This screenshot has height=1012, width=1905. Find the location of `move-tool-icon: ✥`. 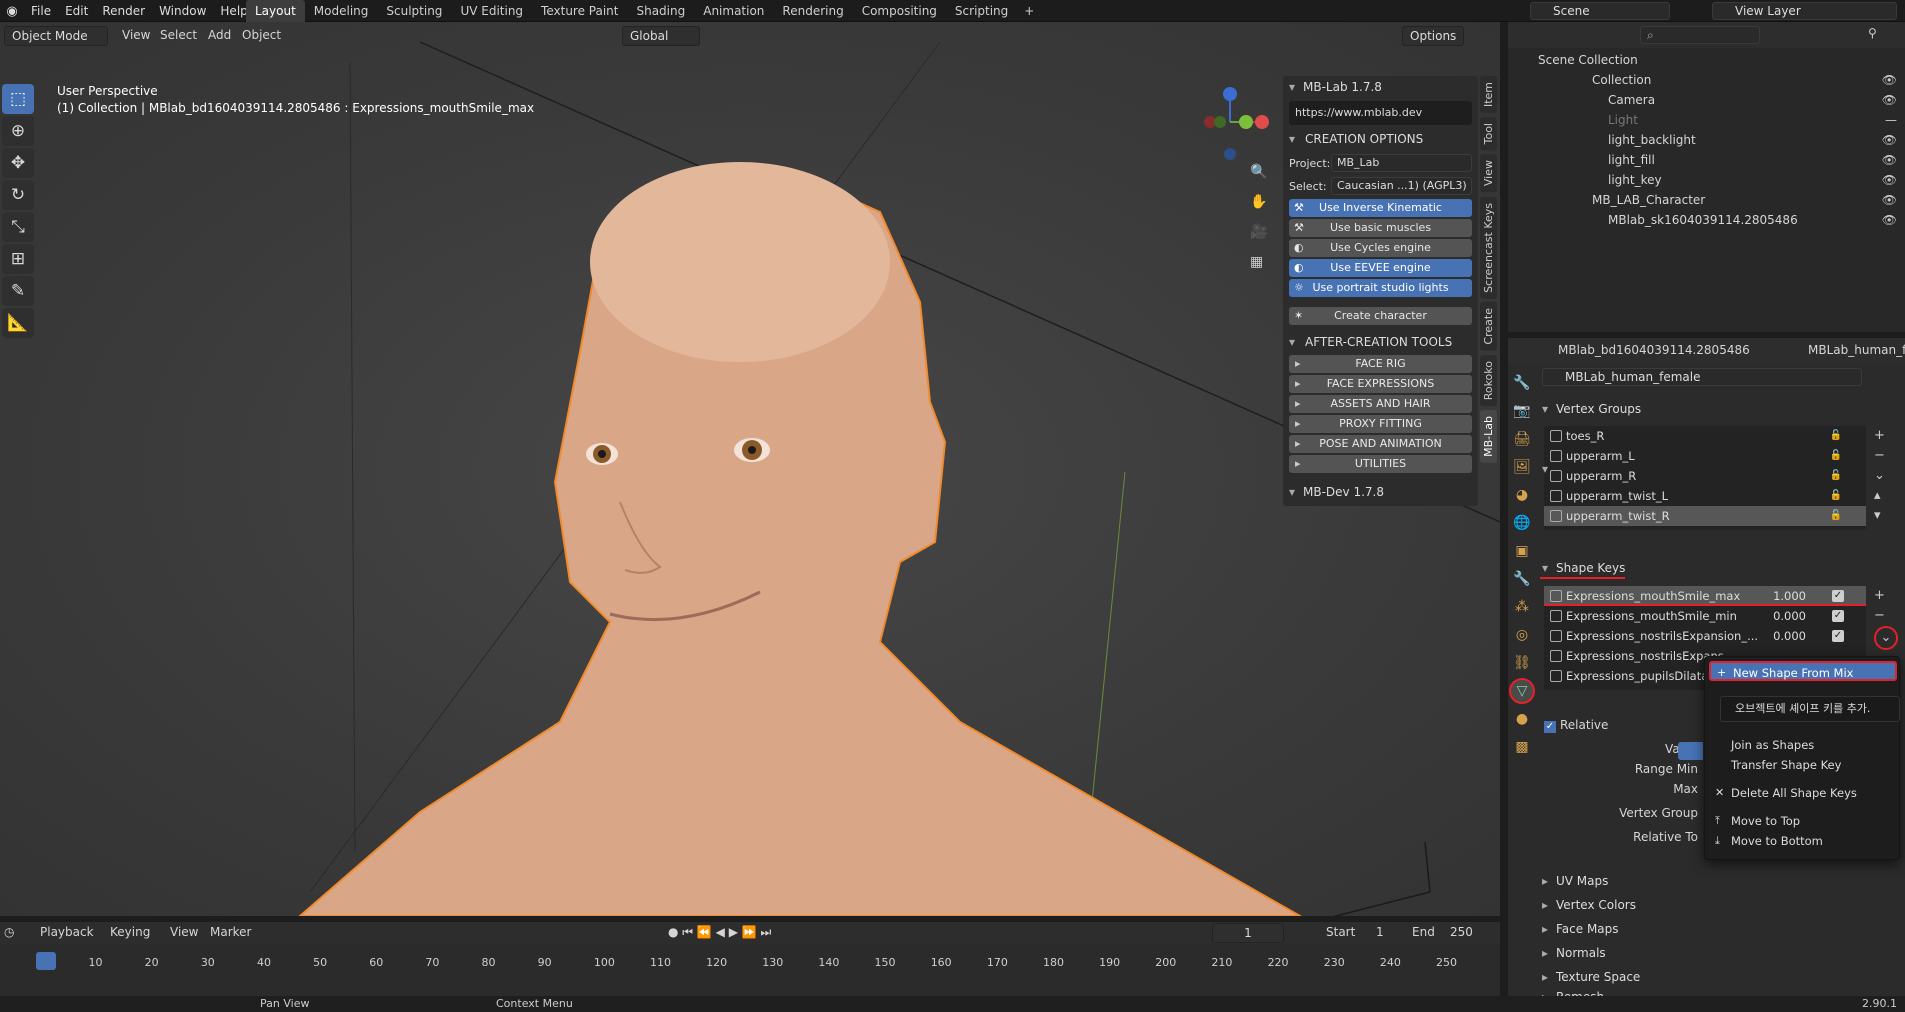

move-tool-icon: ✥ is located at coordinates (18, 163).